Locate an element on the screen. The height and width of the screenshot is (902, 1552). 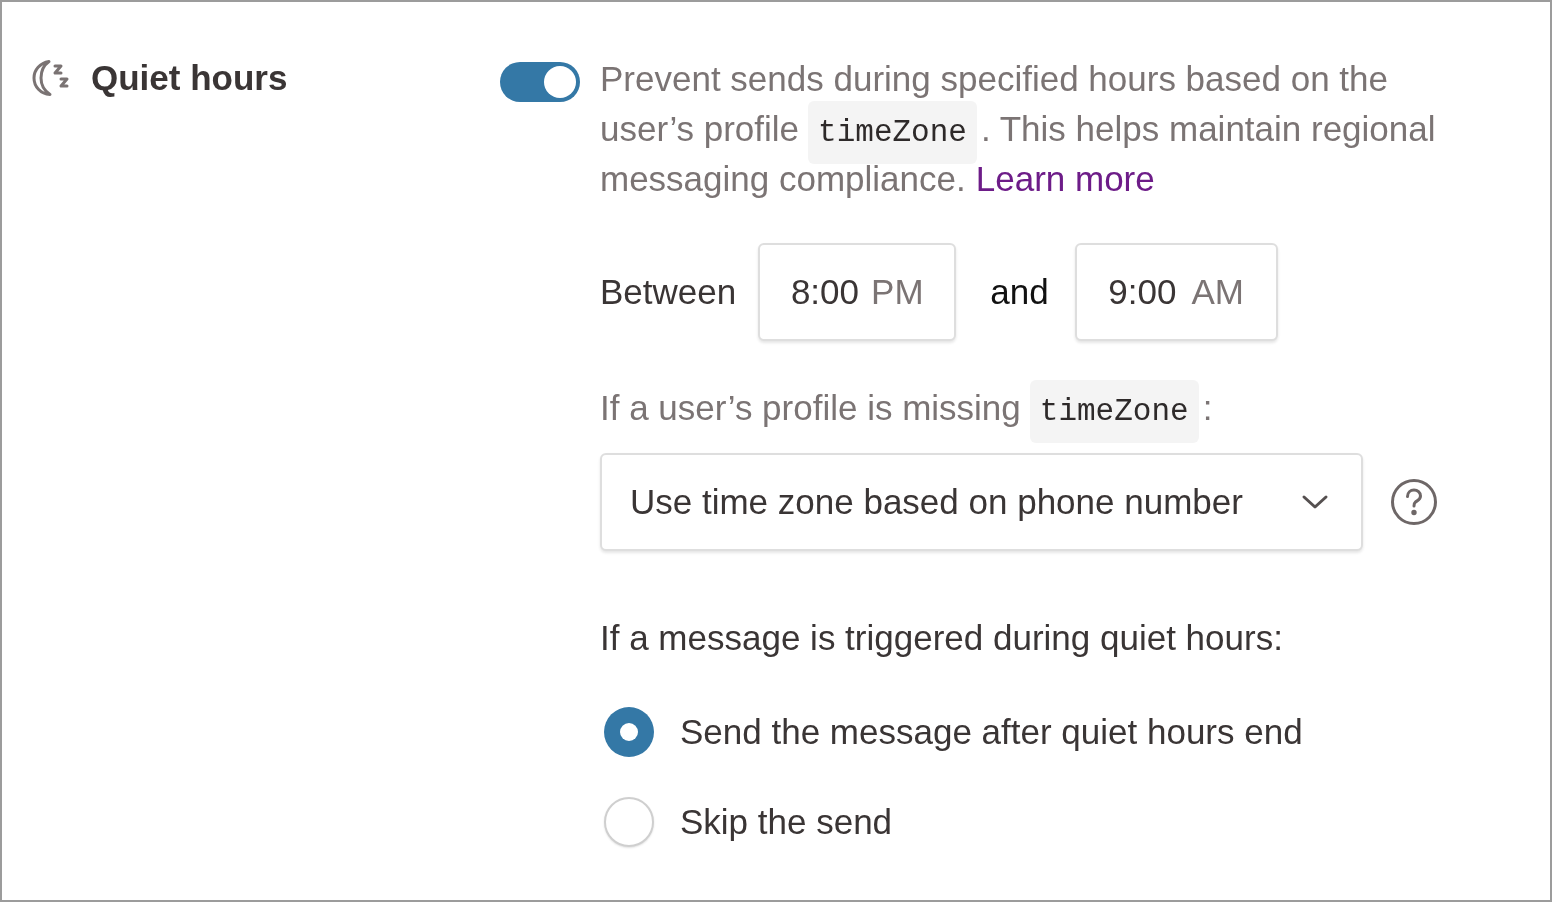
time-zone-select: Use time zone based on phone number is located at coordinates (981, 502).